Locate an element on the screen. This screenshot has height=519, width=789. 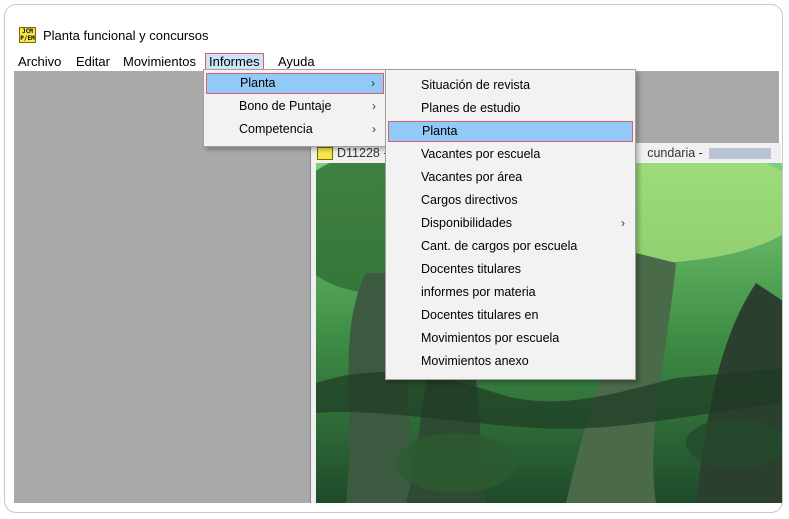
submenu-item-disponibilidades: Disponibilidades › is located at coordinates (510, 223).